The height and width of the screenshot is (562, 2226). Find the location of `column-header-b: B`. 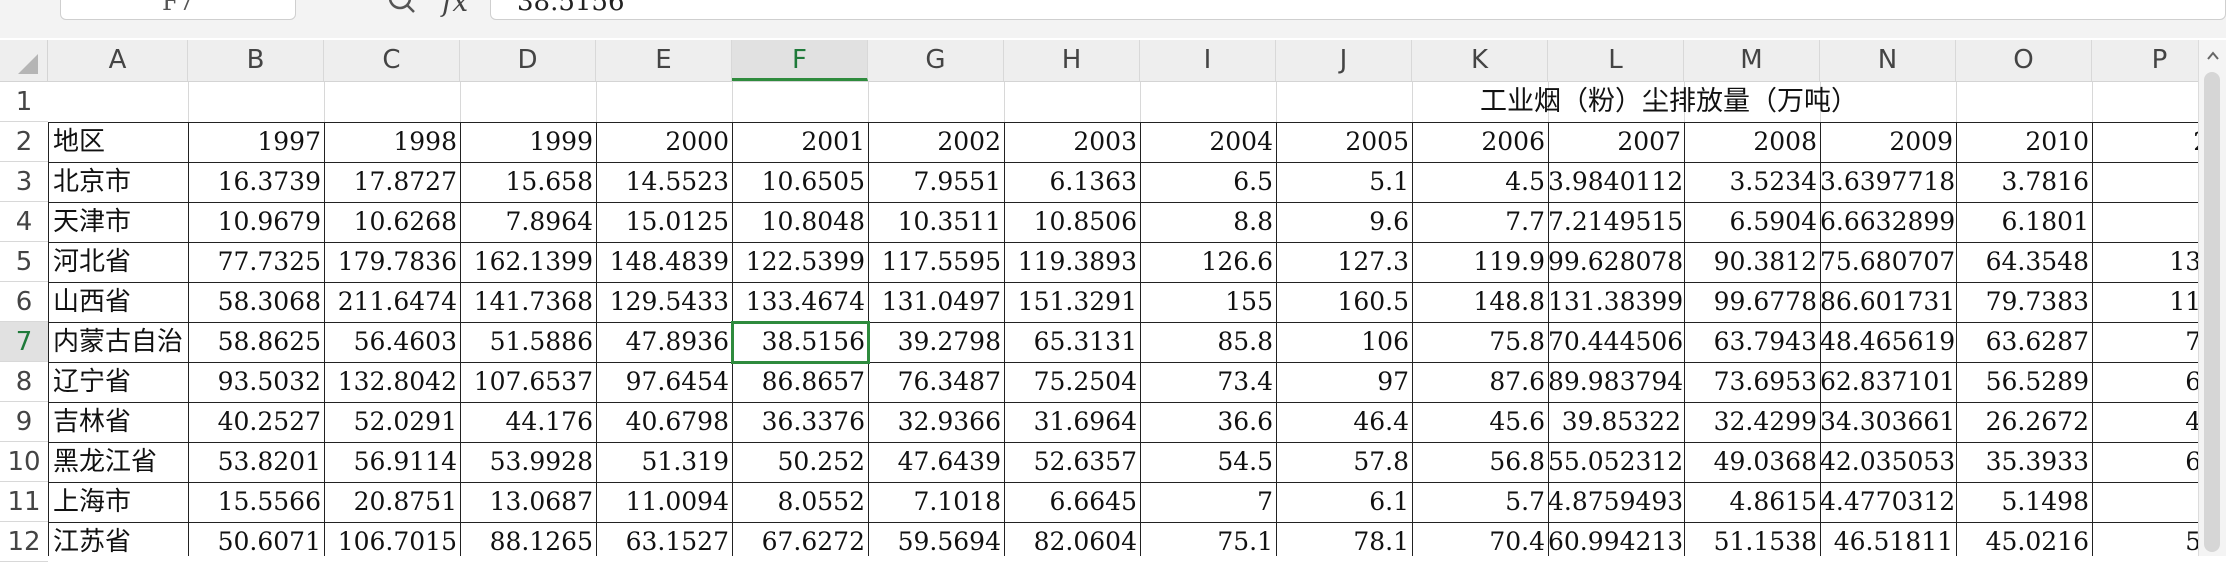

column-header-b: B is located at coordinates (256, 60).